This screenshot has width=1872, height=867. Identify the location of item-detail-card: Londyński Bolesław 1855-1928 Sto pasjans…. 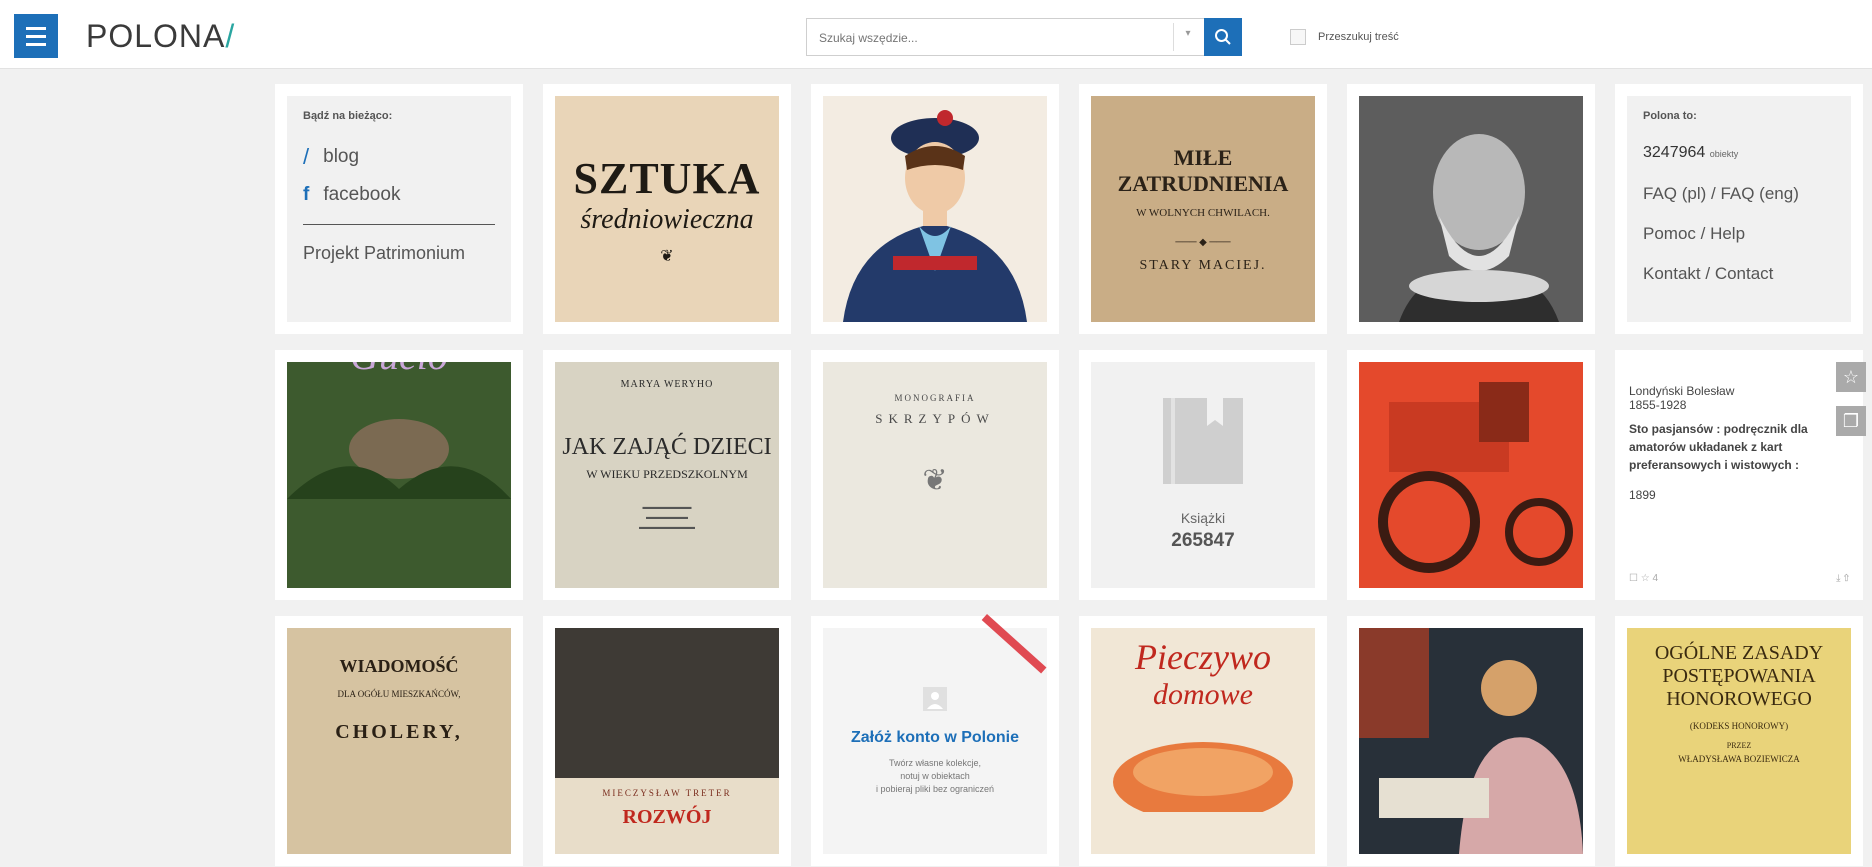
(1739, 475).